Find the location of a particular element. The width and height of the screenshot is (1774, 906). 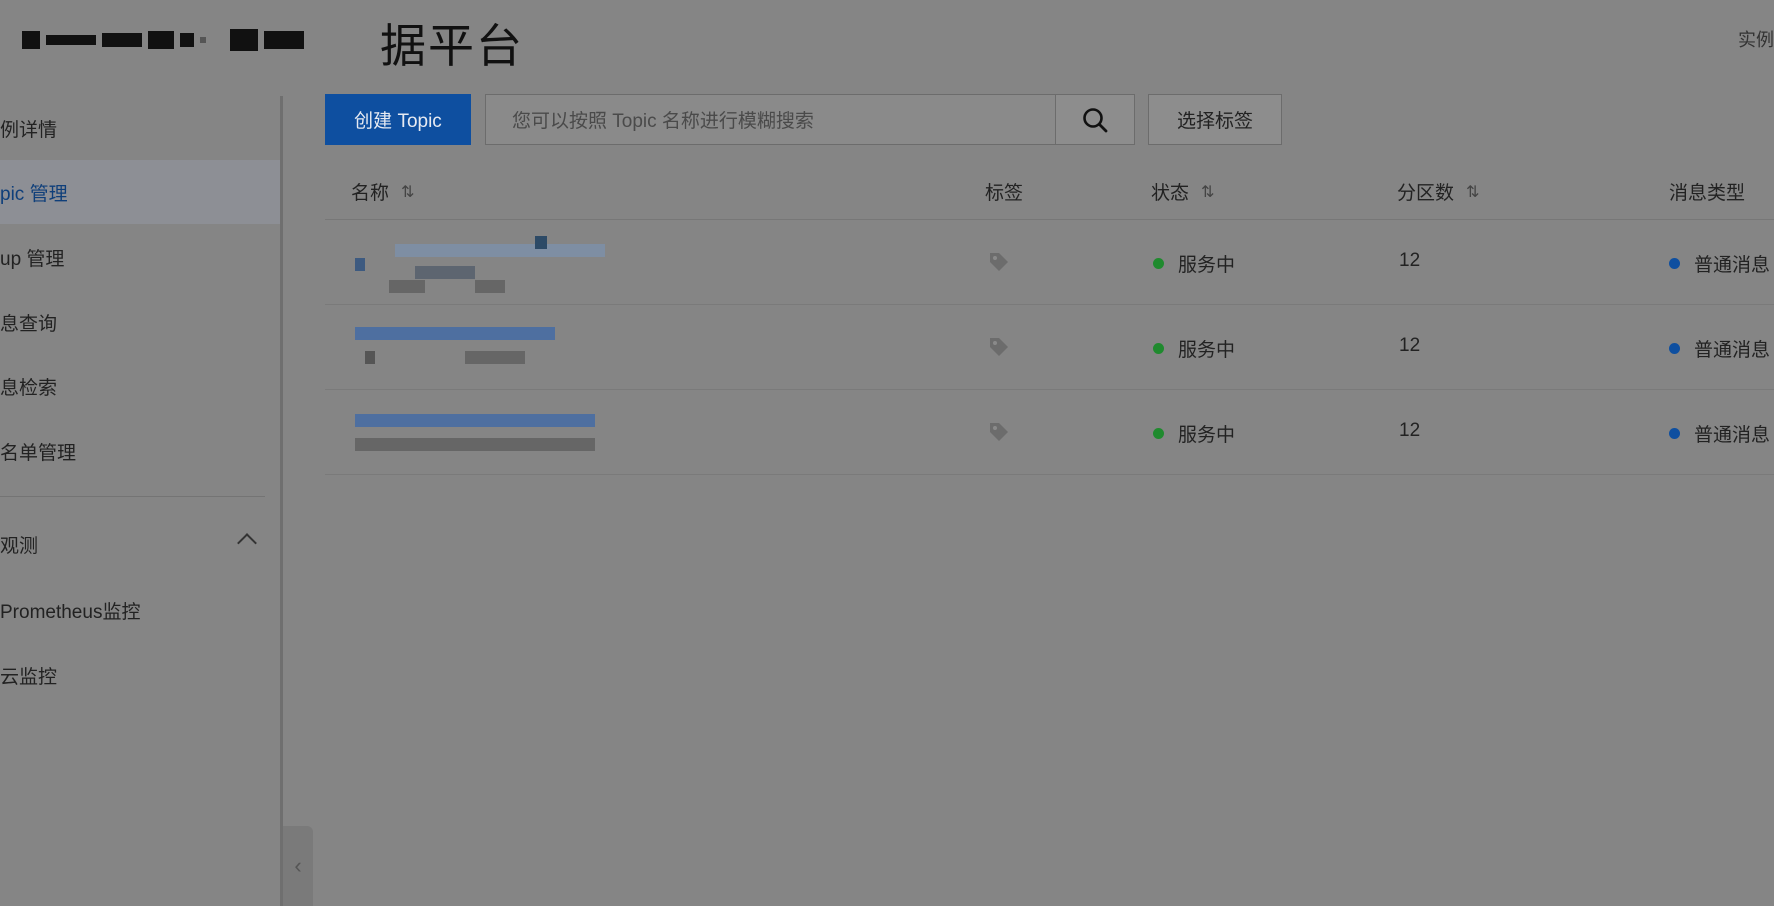

sidebar-collapse-button: ‹ is located at coordinates (298, 866).